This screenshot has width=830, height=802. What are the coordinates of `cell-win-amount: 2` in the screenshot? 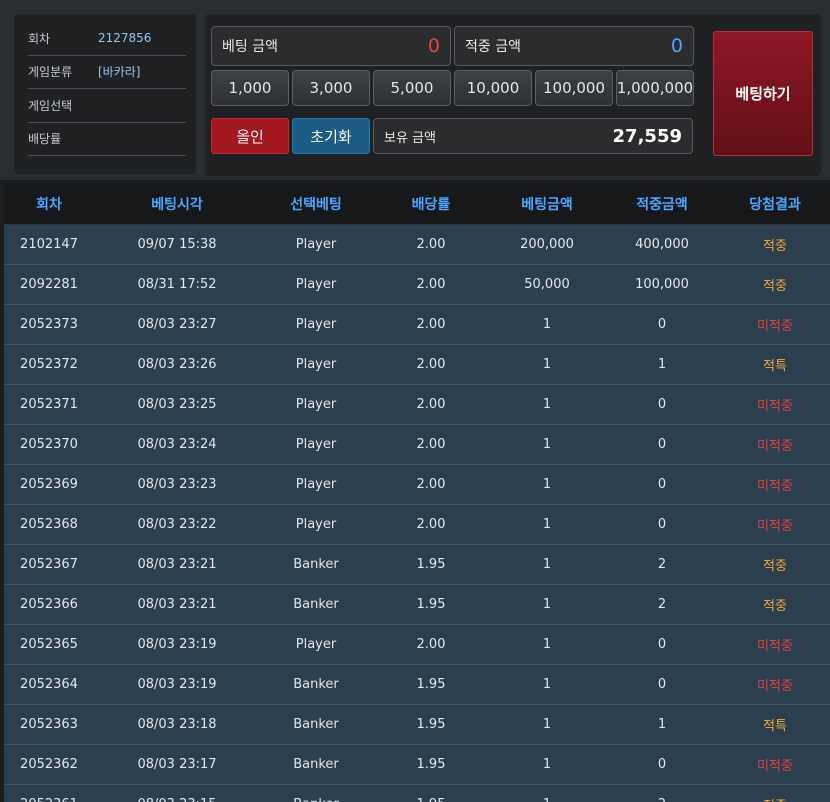 It's located at (662, 604).